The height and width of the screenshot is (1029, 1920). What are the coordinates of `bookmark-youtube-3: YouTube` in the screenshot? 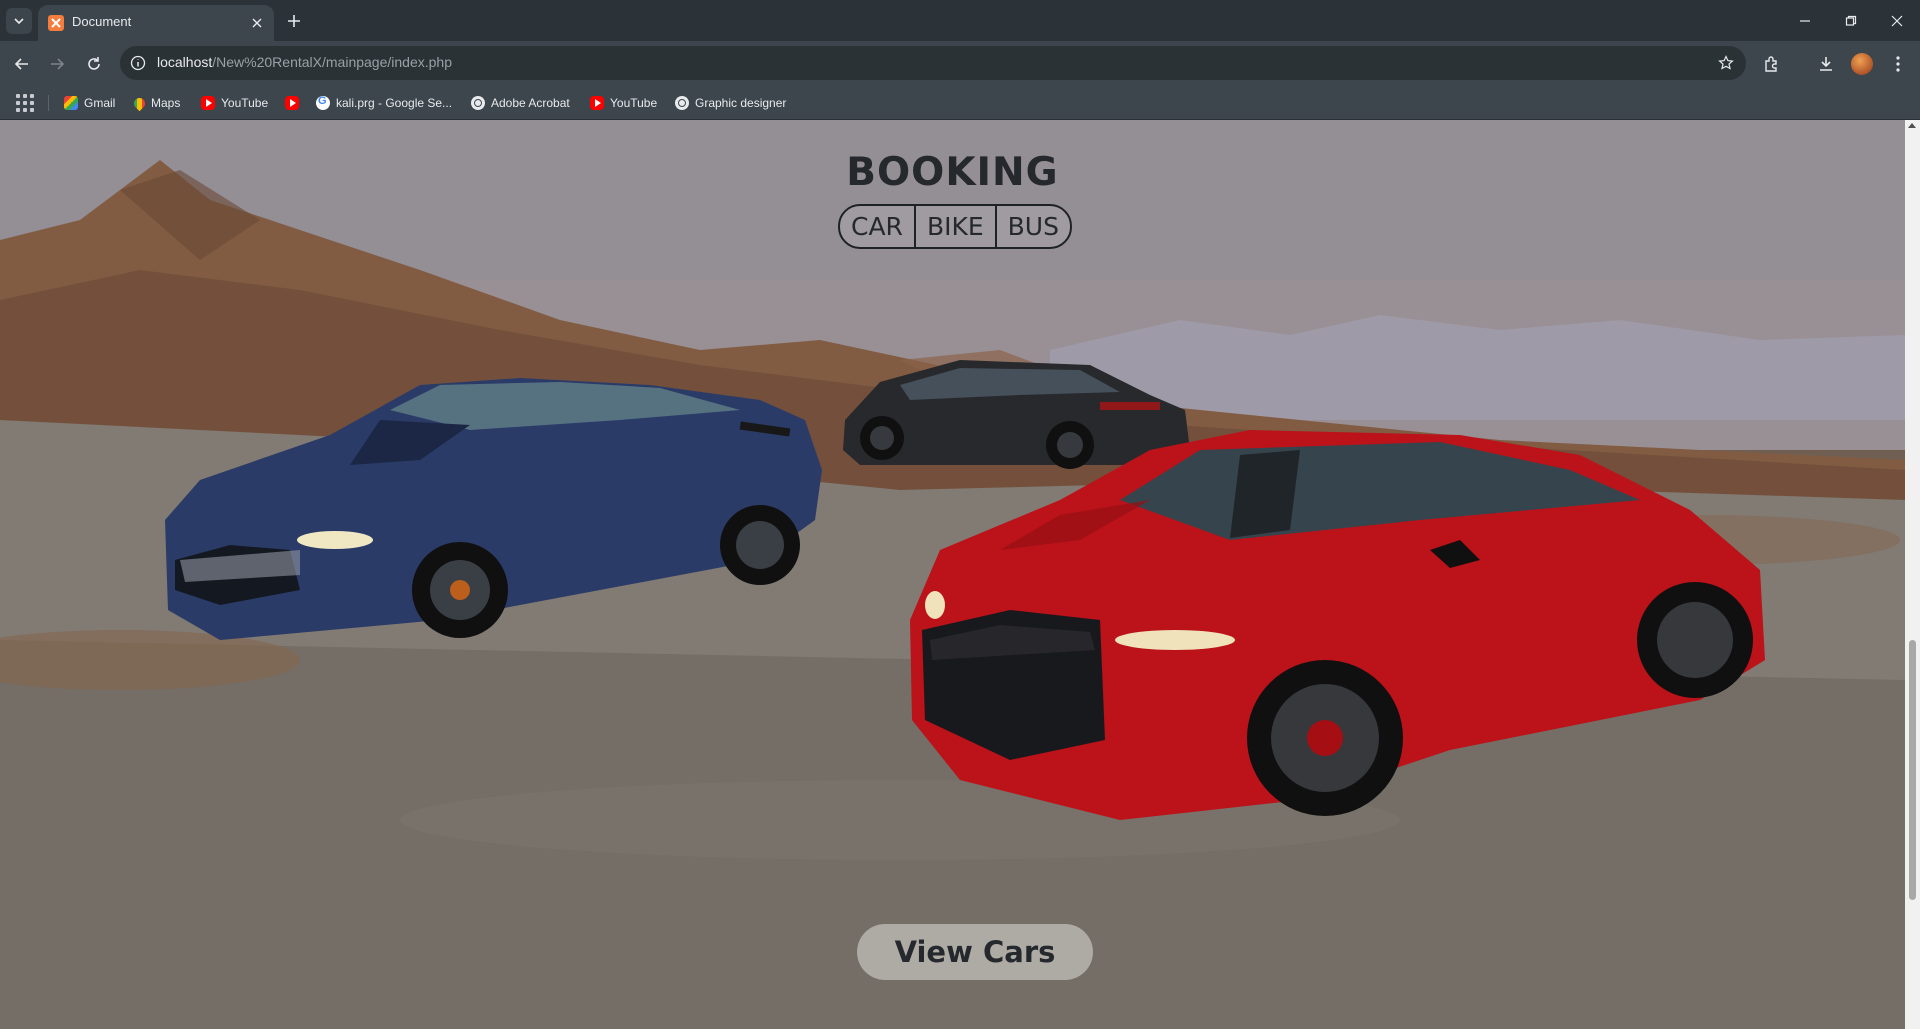 It's located at (623, 103).